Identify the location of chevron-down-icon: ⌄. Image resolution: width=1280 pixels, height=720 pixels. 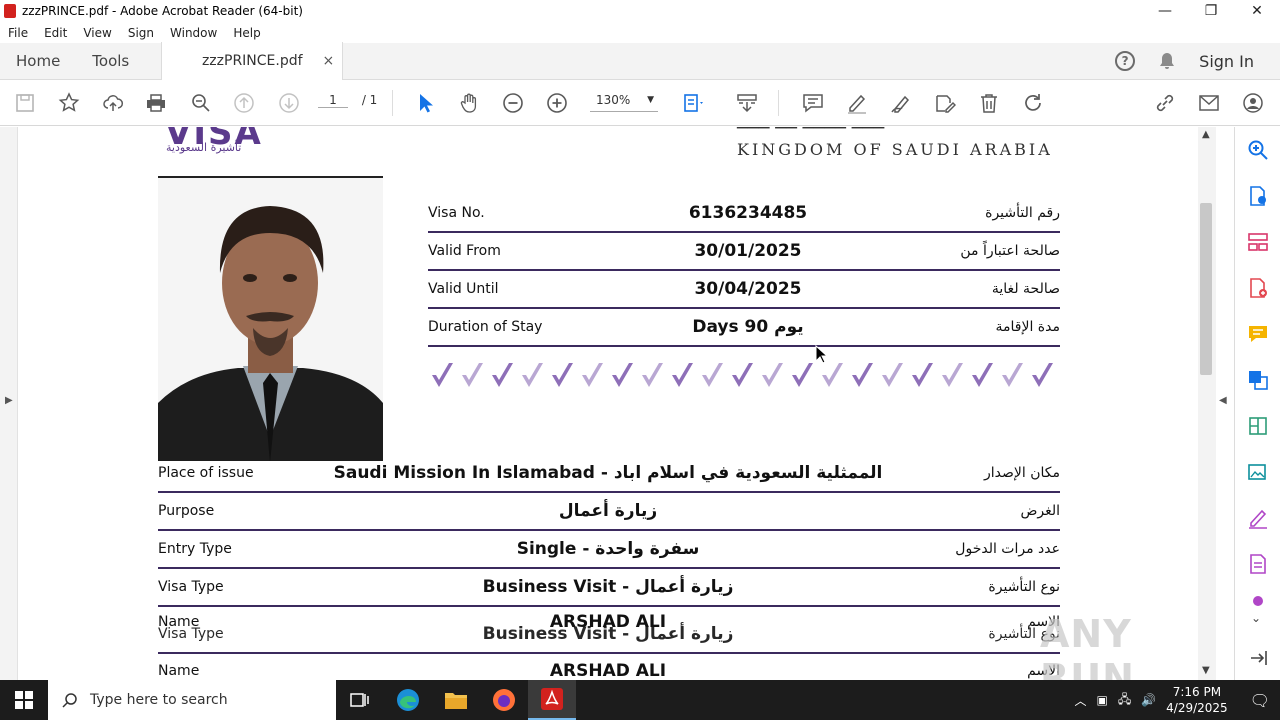
(1256, 618).